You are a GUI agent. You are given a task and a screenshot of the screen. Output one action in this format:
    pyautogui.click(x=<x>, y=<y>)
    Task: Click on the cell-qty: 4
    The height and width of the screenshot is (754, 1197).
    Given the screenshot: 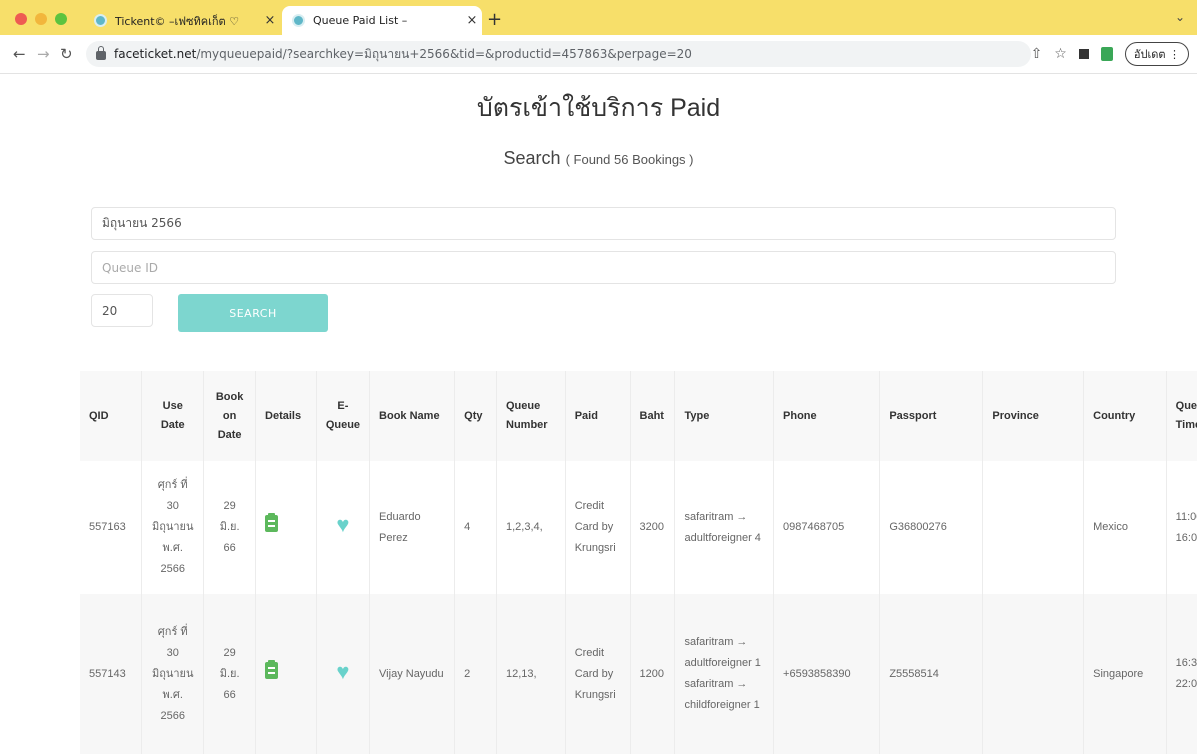 What is the action you would take?
    pyautogui.click(x=475, y=527)
    